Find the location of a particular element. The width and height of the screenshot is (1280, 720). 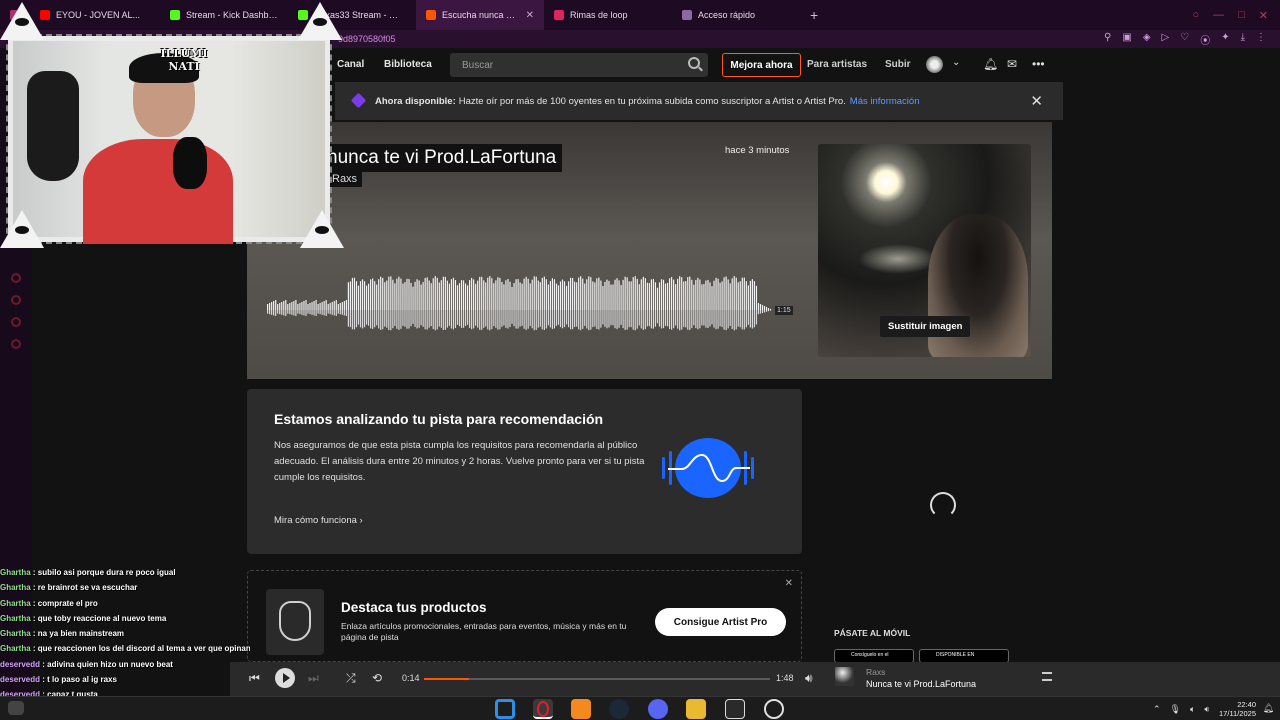

upload-link: Subir is located at coordinates (898, 64).